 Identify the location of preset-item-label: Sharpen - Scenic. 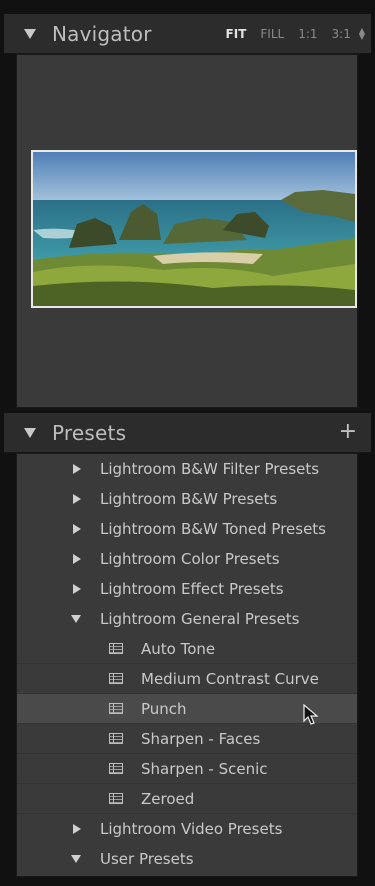
(204, 768).